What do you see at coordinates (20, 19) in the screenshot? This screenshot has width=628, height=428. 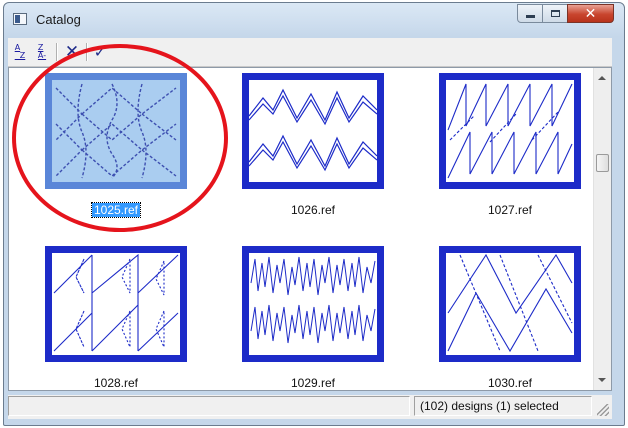 I see `app-icon` at bounding box center [20, 19].